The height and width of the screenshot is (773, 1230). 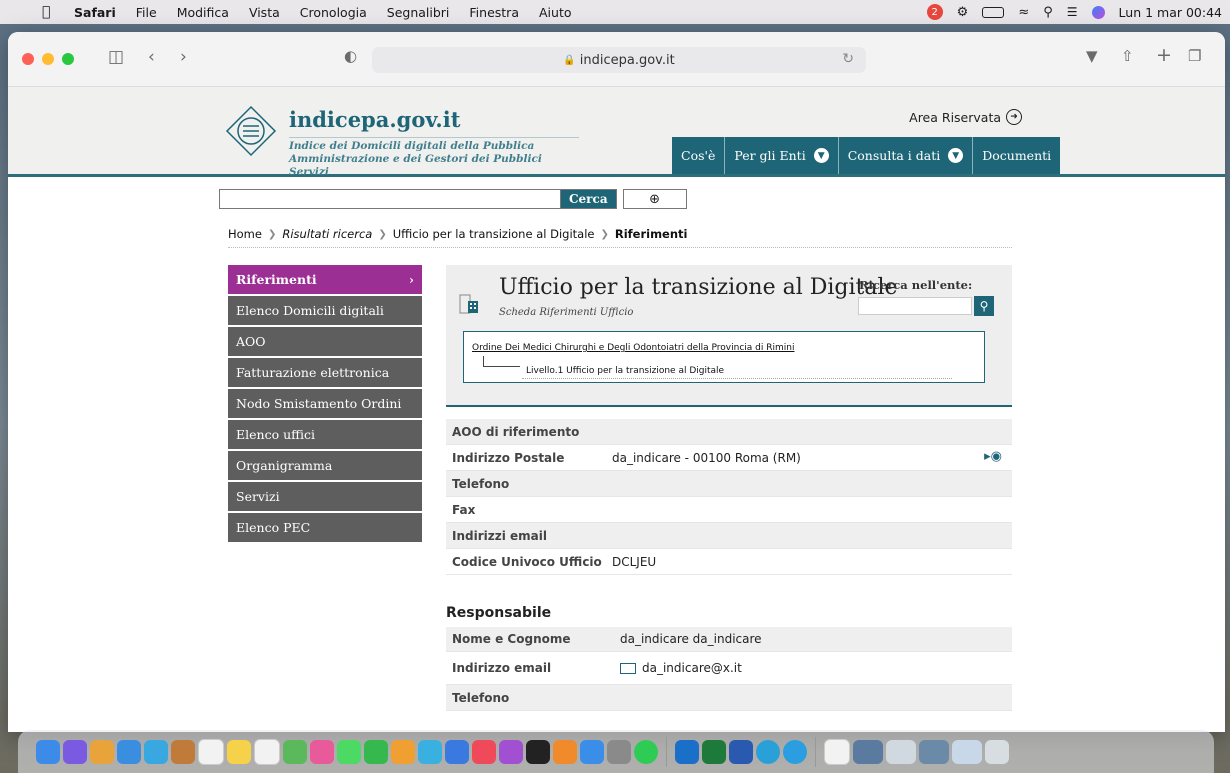 What do you see at coordinates (264, 12) in the screenshot?
I see `menu-vista: Vista` at bounding box center [264, 12].